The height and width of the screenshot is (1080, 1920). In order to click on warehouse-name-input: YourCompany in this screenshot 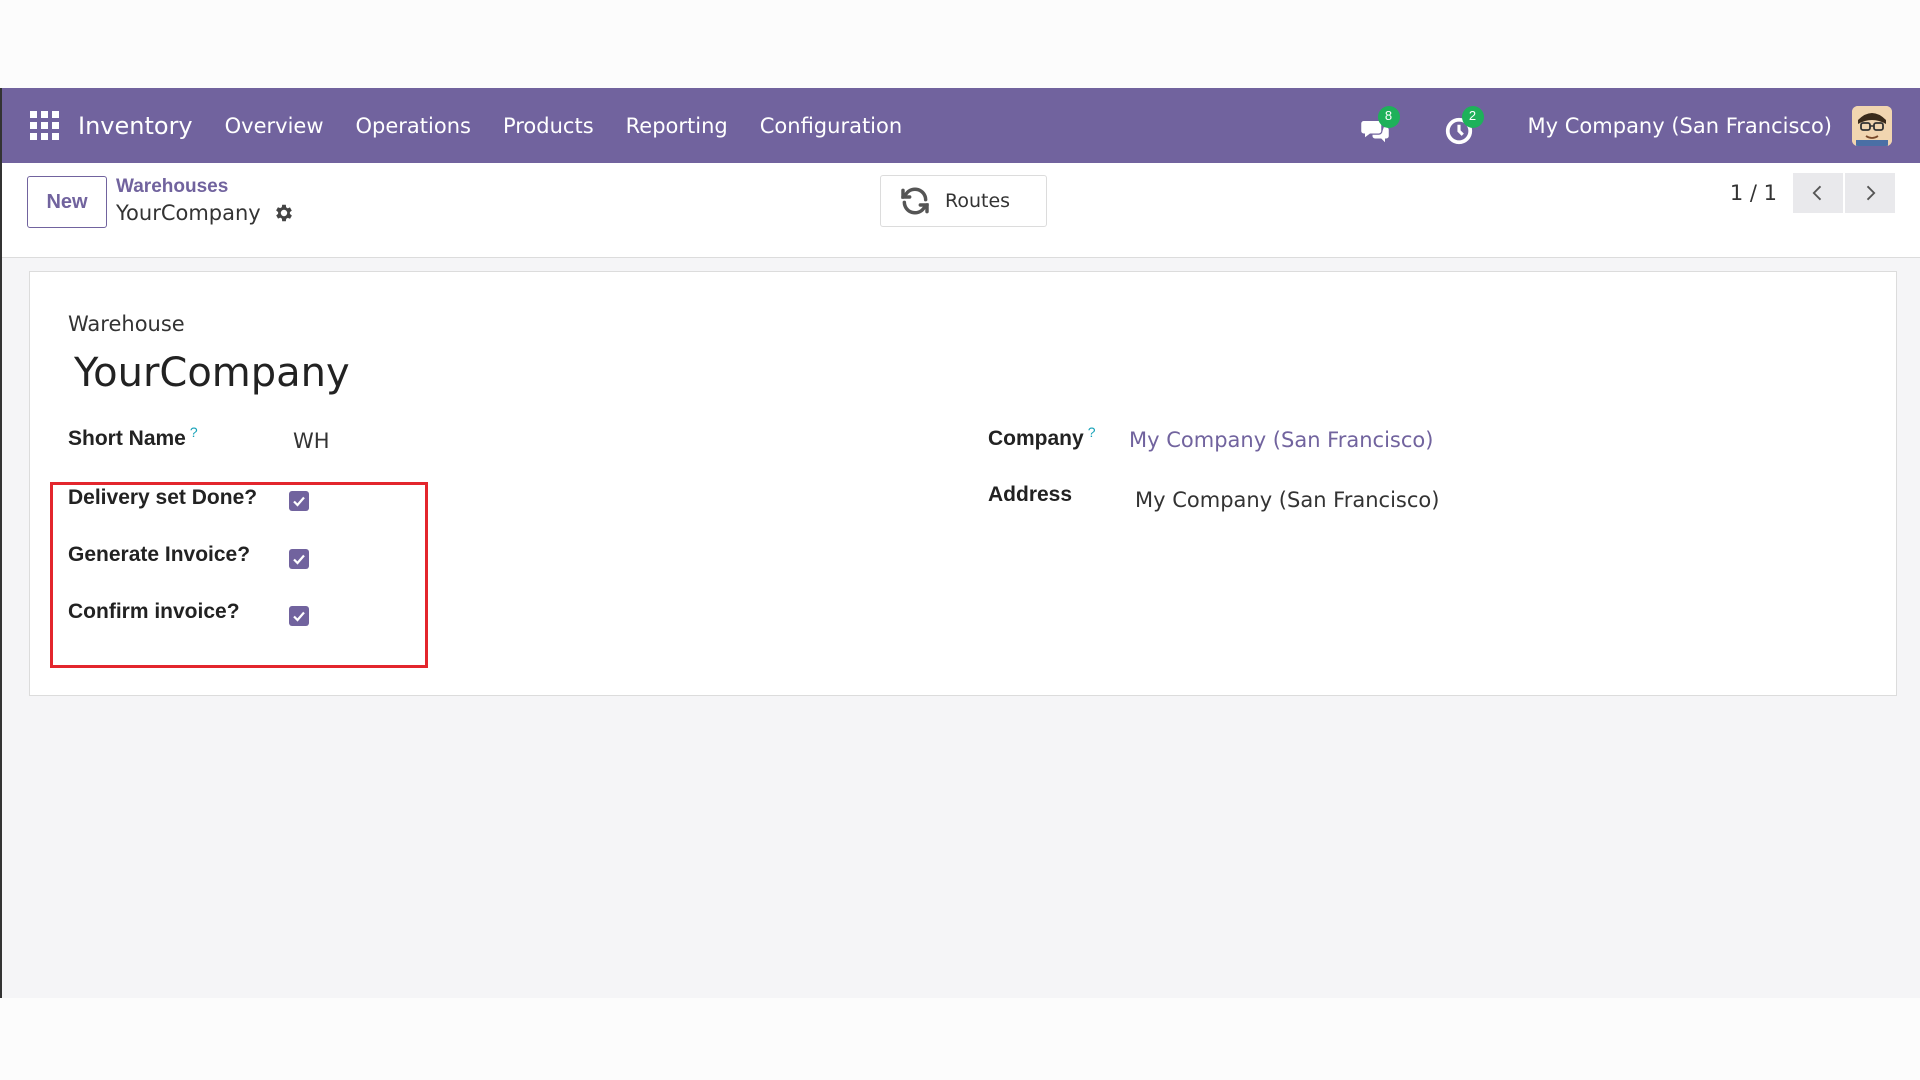, I will do `click(212, 373)`.